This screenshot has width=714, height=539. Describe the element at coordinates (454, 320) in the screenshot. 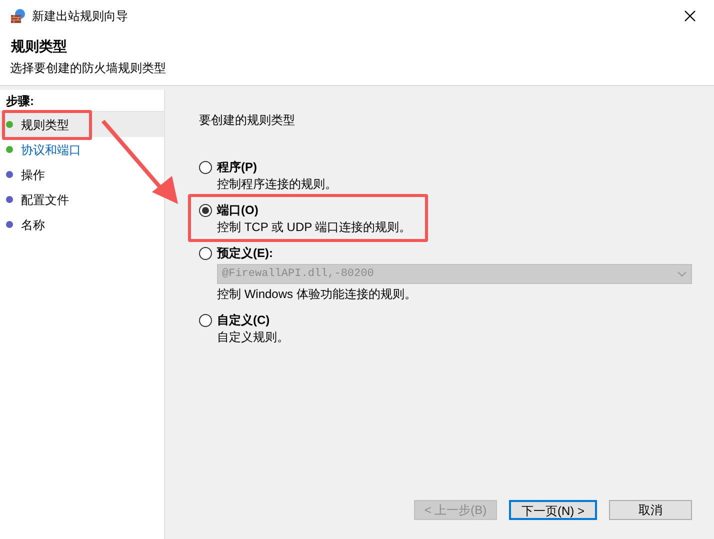

I see `option-label: 自定义(C)` at that location.